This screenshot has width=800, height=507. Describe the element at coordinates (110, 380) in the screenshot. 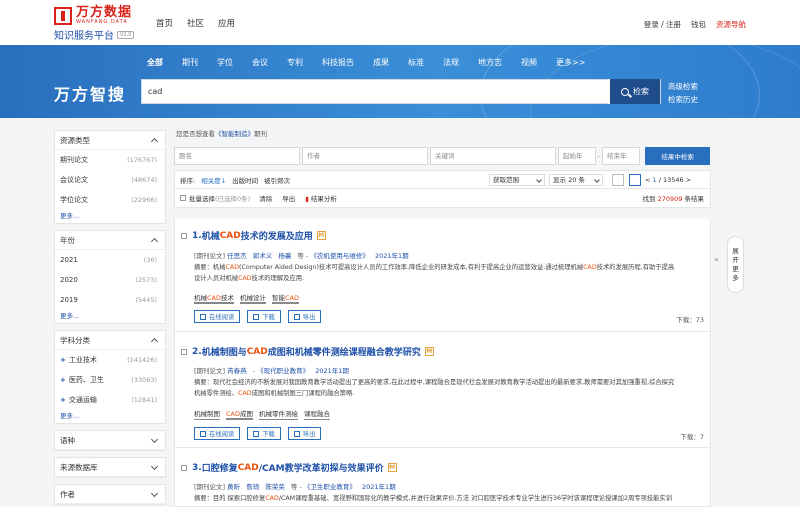

I see `facet-item: + 医药、卫生 (33063)` at that location.